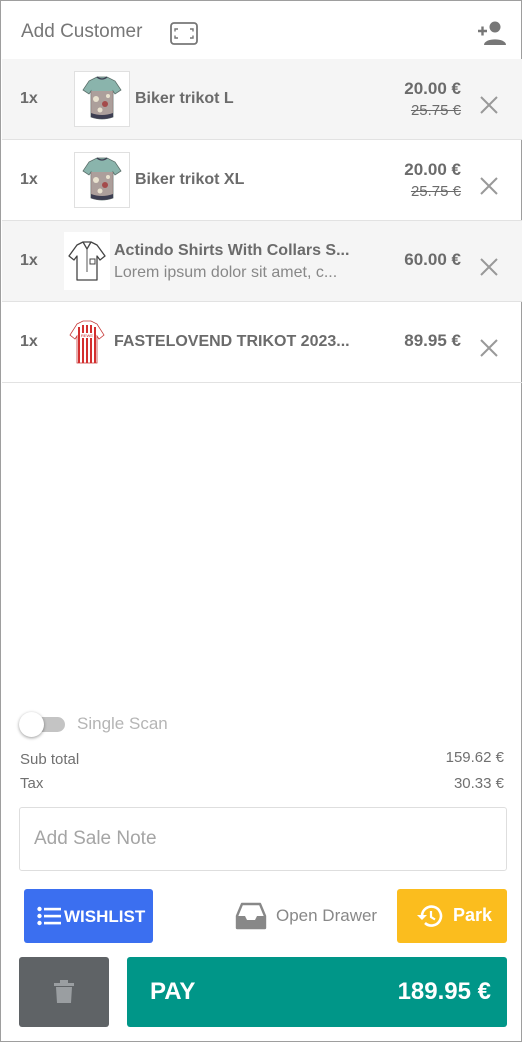 The width and height of the screenshot is (522, 1042). I want to click on tax-value: 30.33 €, so click(478, 783).